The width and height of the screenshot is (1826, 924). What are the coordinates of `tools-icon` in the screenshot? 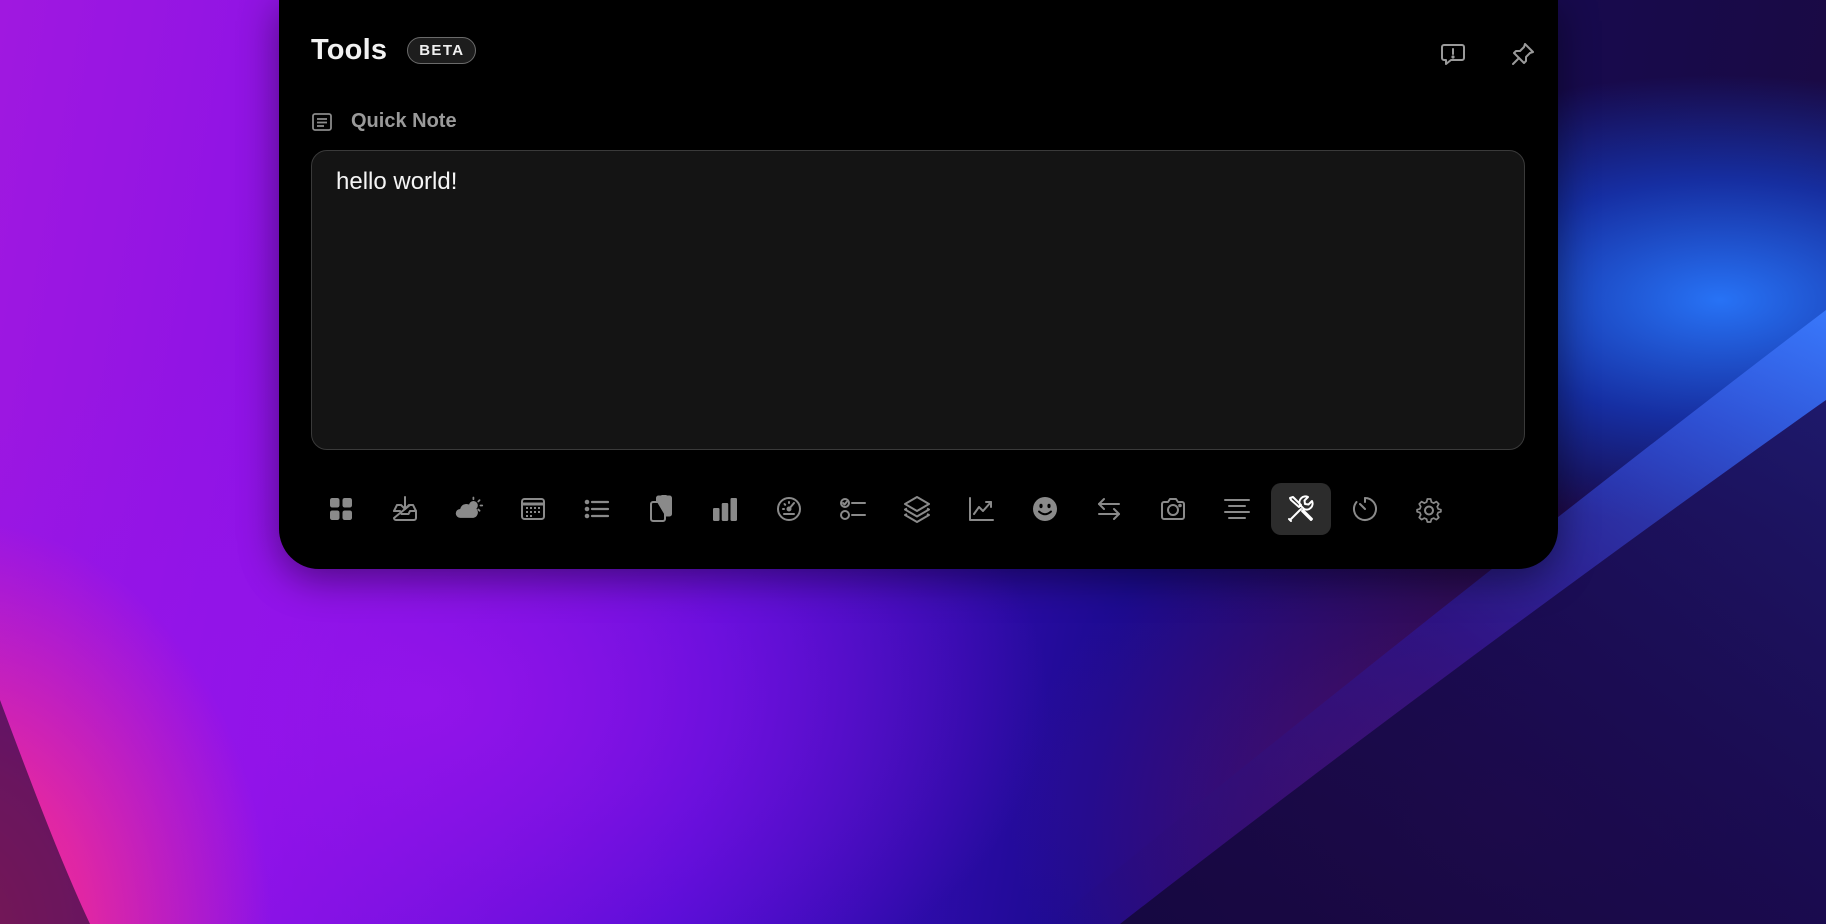 It's located at (1301, 508).